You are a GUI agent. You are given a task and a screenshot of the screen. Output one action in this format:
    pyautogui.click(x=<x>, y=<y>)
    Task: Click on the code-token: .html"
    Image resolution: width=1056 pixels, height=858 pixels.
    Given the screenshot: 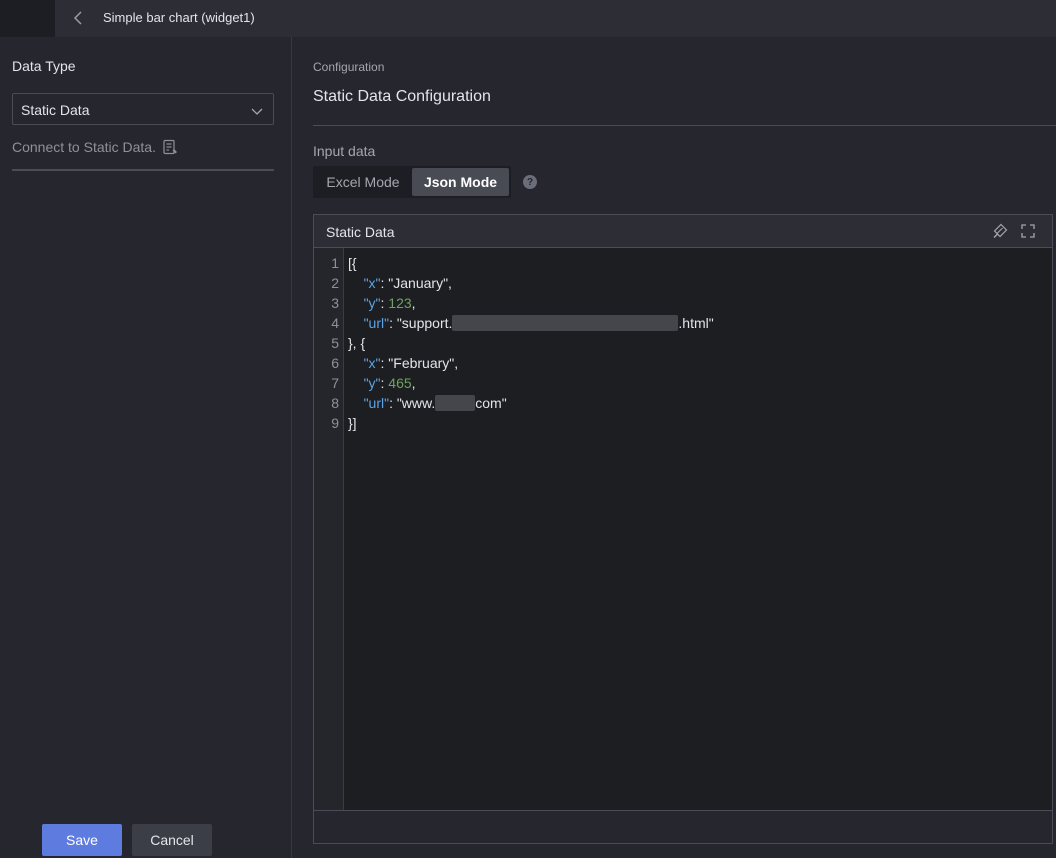 What is the action you would take?
    pyautogui.click(x=696, y=323)
    